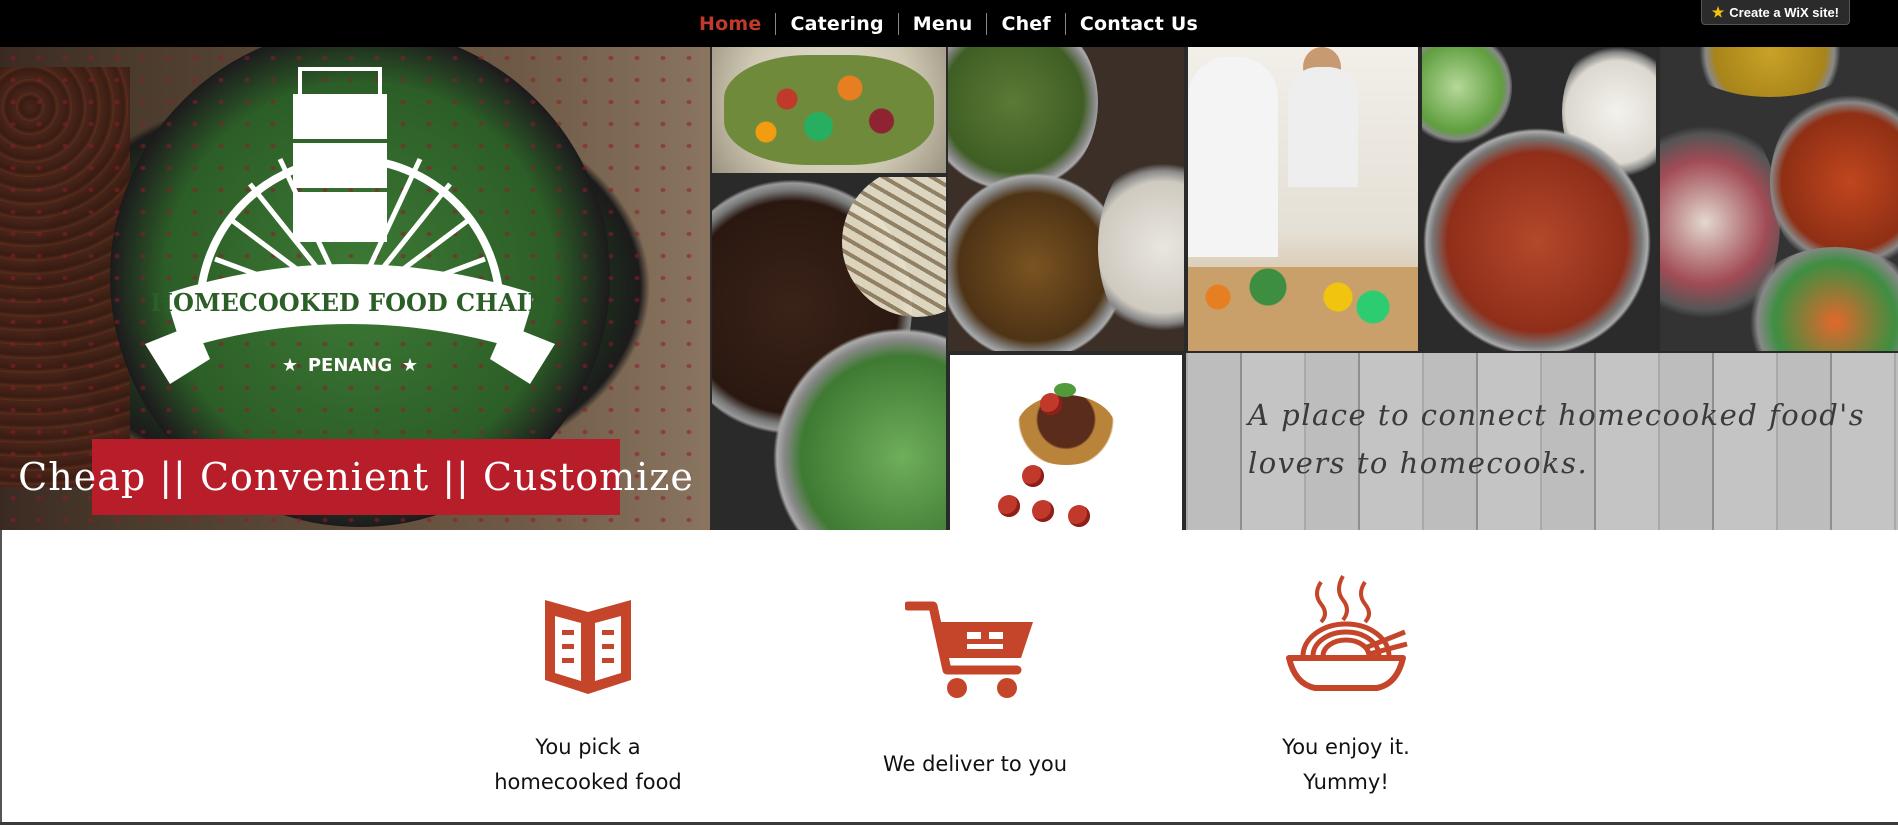 This screenshot has width=1898, height=825. Describe the element at coordinates (1779, 199) in the screenshot. I see `assorted-dishes-image` at that location.